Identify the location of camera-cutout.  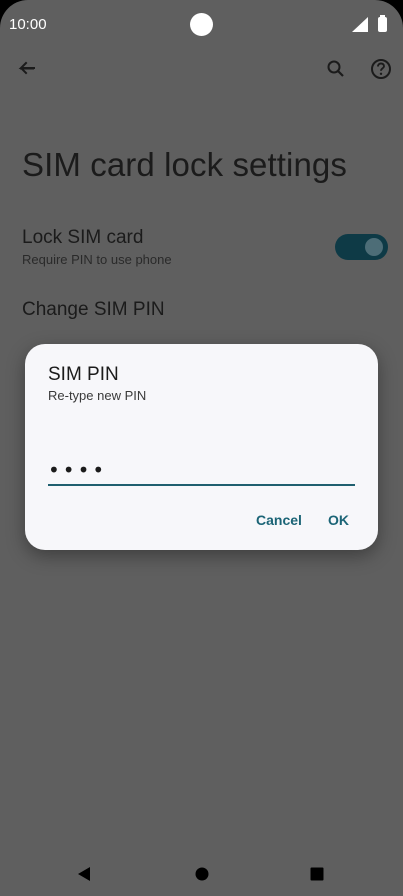
(201, 24).